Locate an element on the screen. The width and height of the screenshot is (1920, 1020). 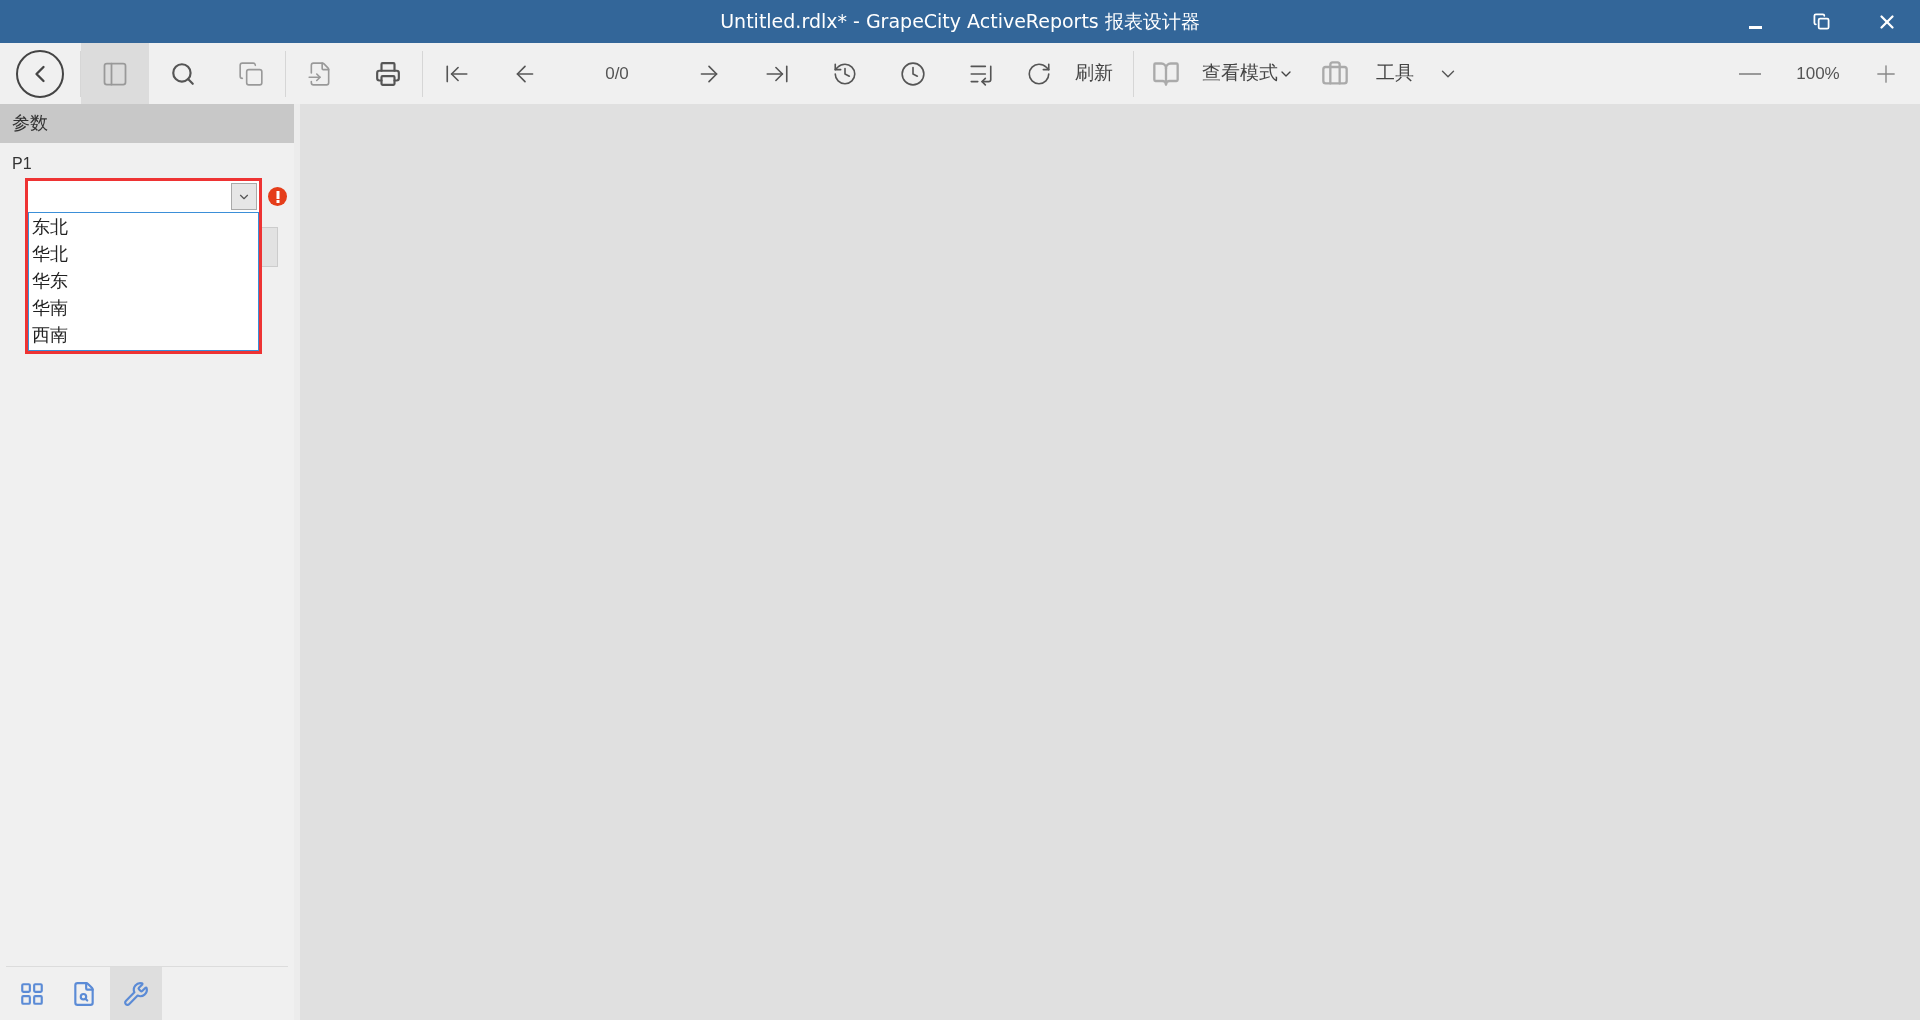
window-title: Untitled.rdlx* - GrapeCity ActiveReports 报表设计器 is located at coordinates (960, 22).